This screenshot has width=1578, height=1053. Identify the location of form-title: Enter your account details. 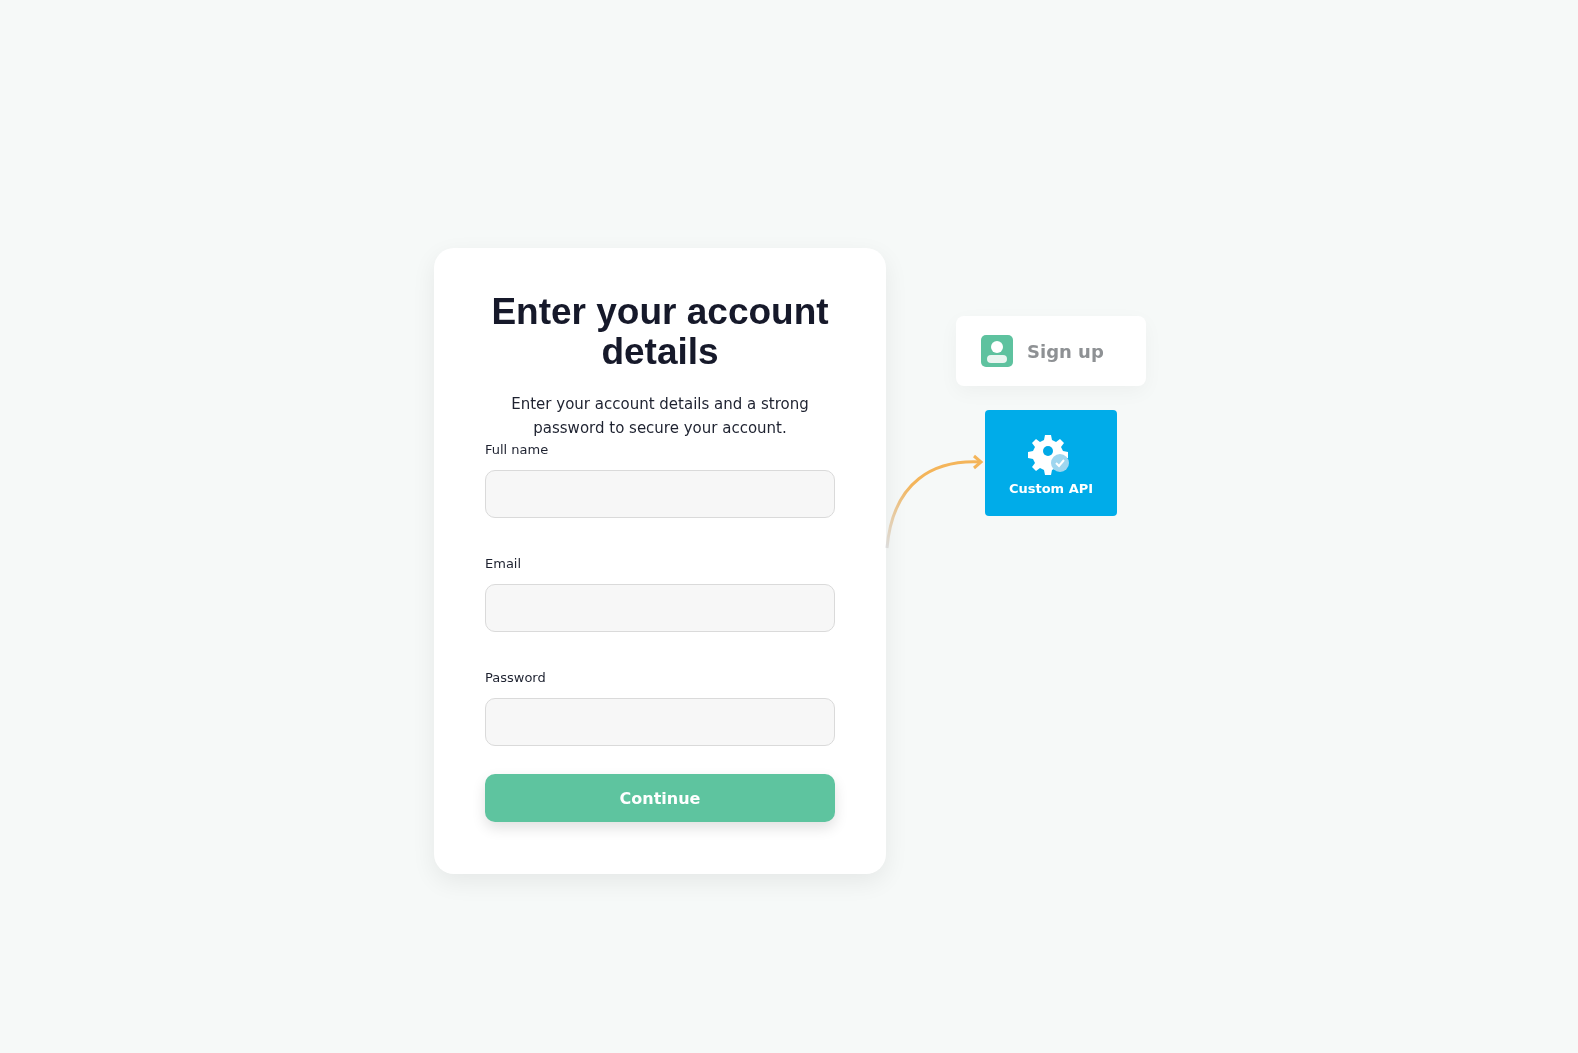
(660, 332).